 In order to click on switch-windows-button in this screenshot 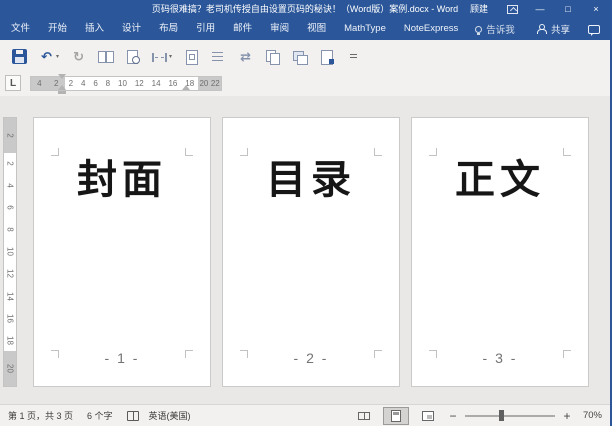, I will do `click(299, 56)`.